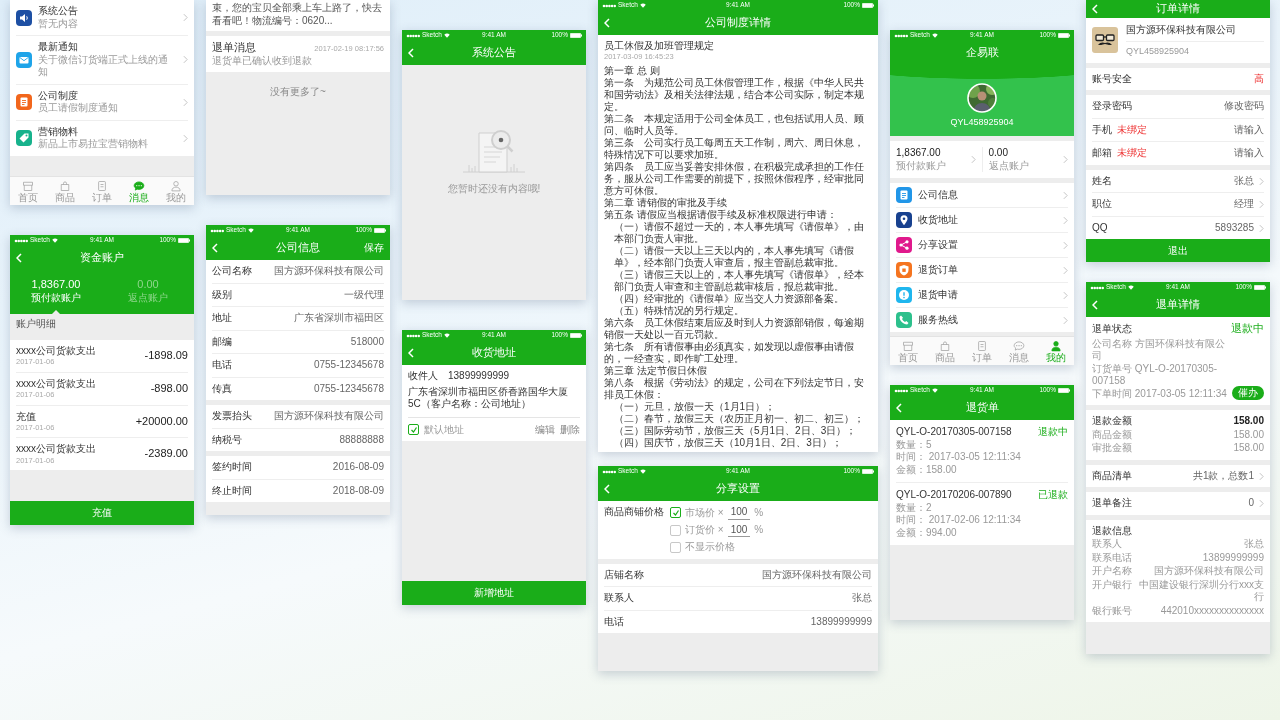  What do you see at coordinates (1234, 228) in the screenshot?
I see `field-value: 5893285` at bounding box center [1234, 228].